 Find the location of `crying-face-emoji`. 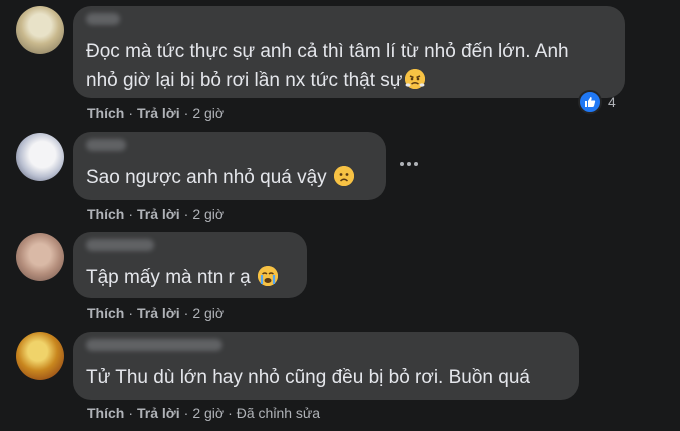

crying-face-emoji is located at coordinates (268, 276).